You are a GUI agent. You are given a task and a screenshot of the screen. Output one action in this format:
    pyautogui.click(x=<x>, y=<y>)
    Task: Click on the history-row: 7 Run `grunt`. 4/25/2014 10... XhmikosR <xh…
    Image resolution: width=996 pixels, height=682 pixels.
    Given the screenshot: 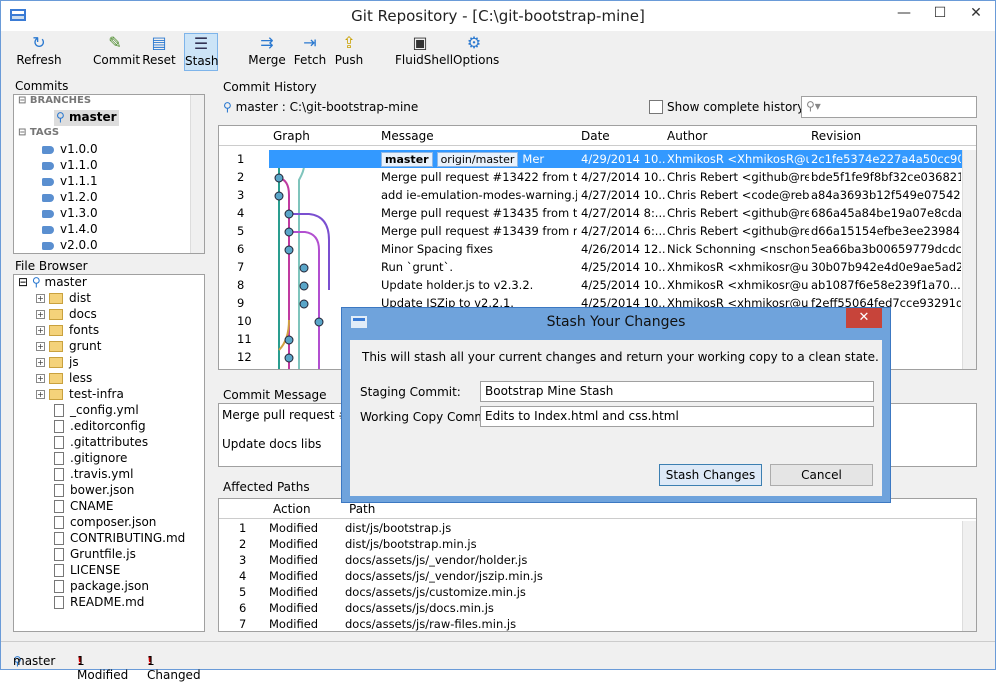 What is the action you would take?
    pyautogui.click(x=590, y=267)
    